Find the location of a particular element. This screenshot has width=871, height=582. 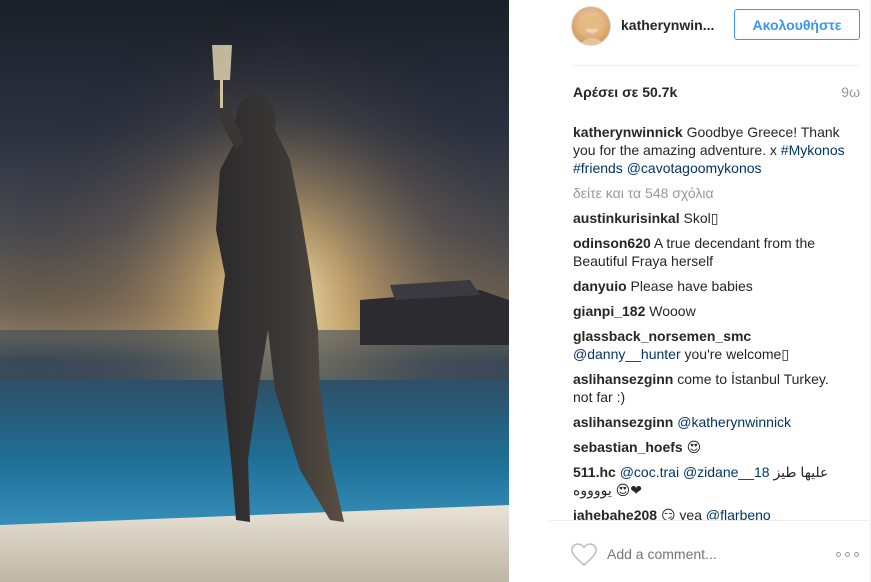

comment-username: glassback_norsemen_smc is located at coordinates (662, 336).